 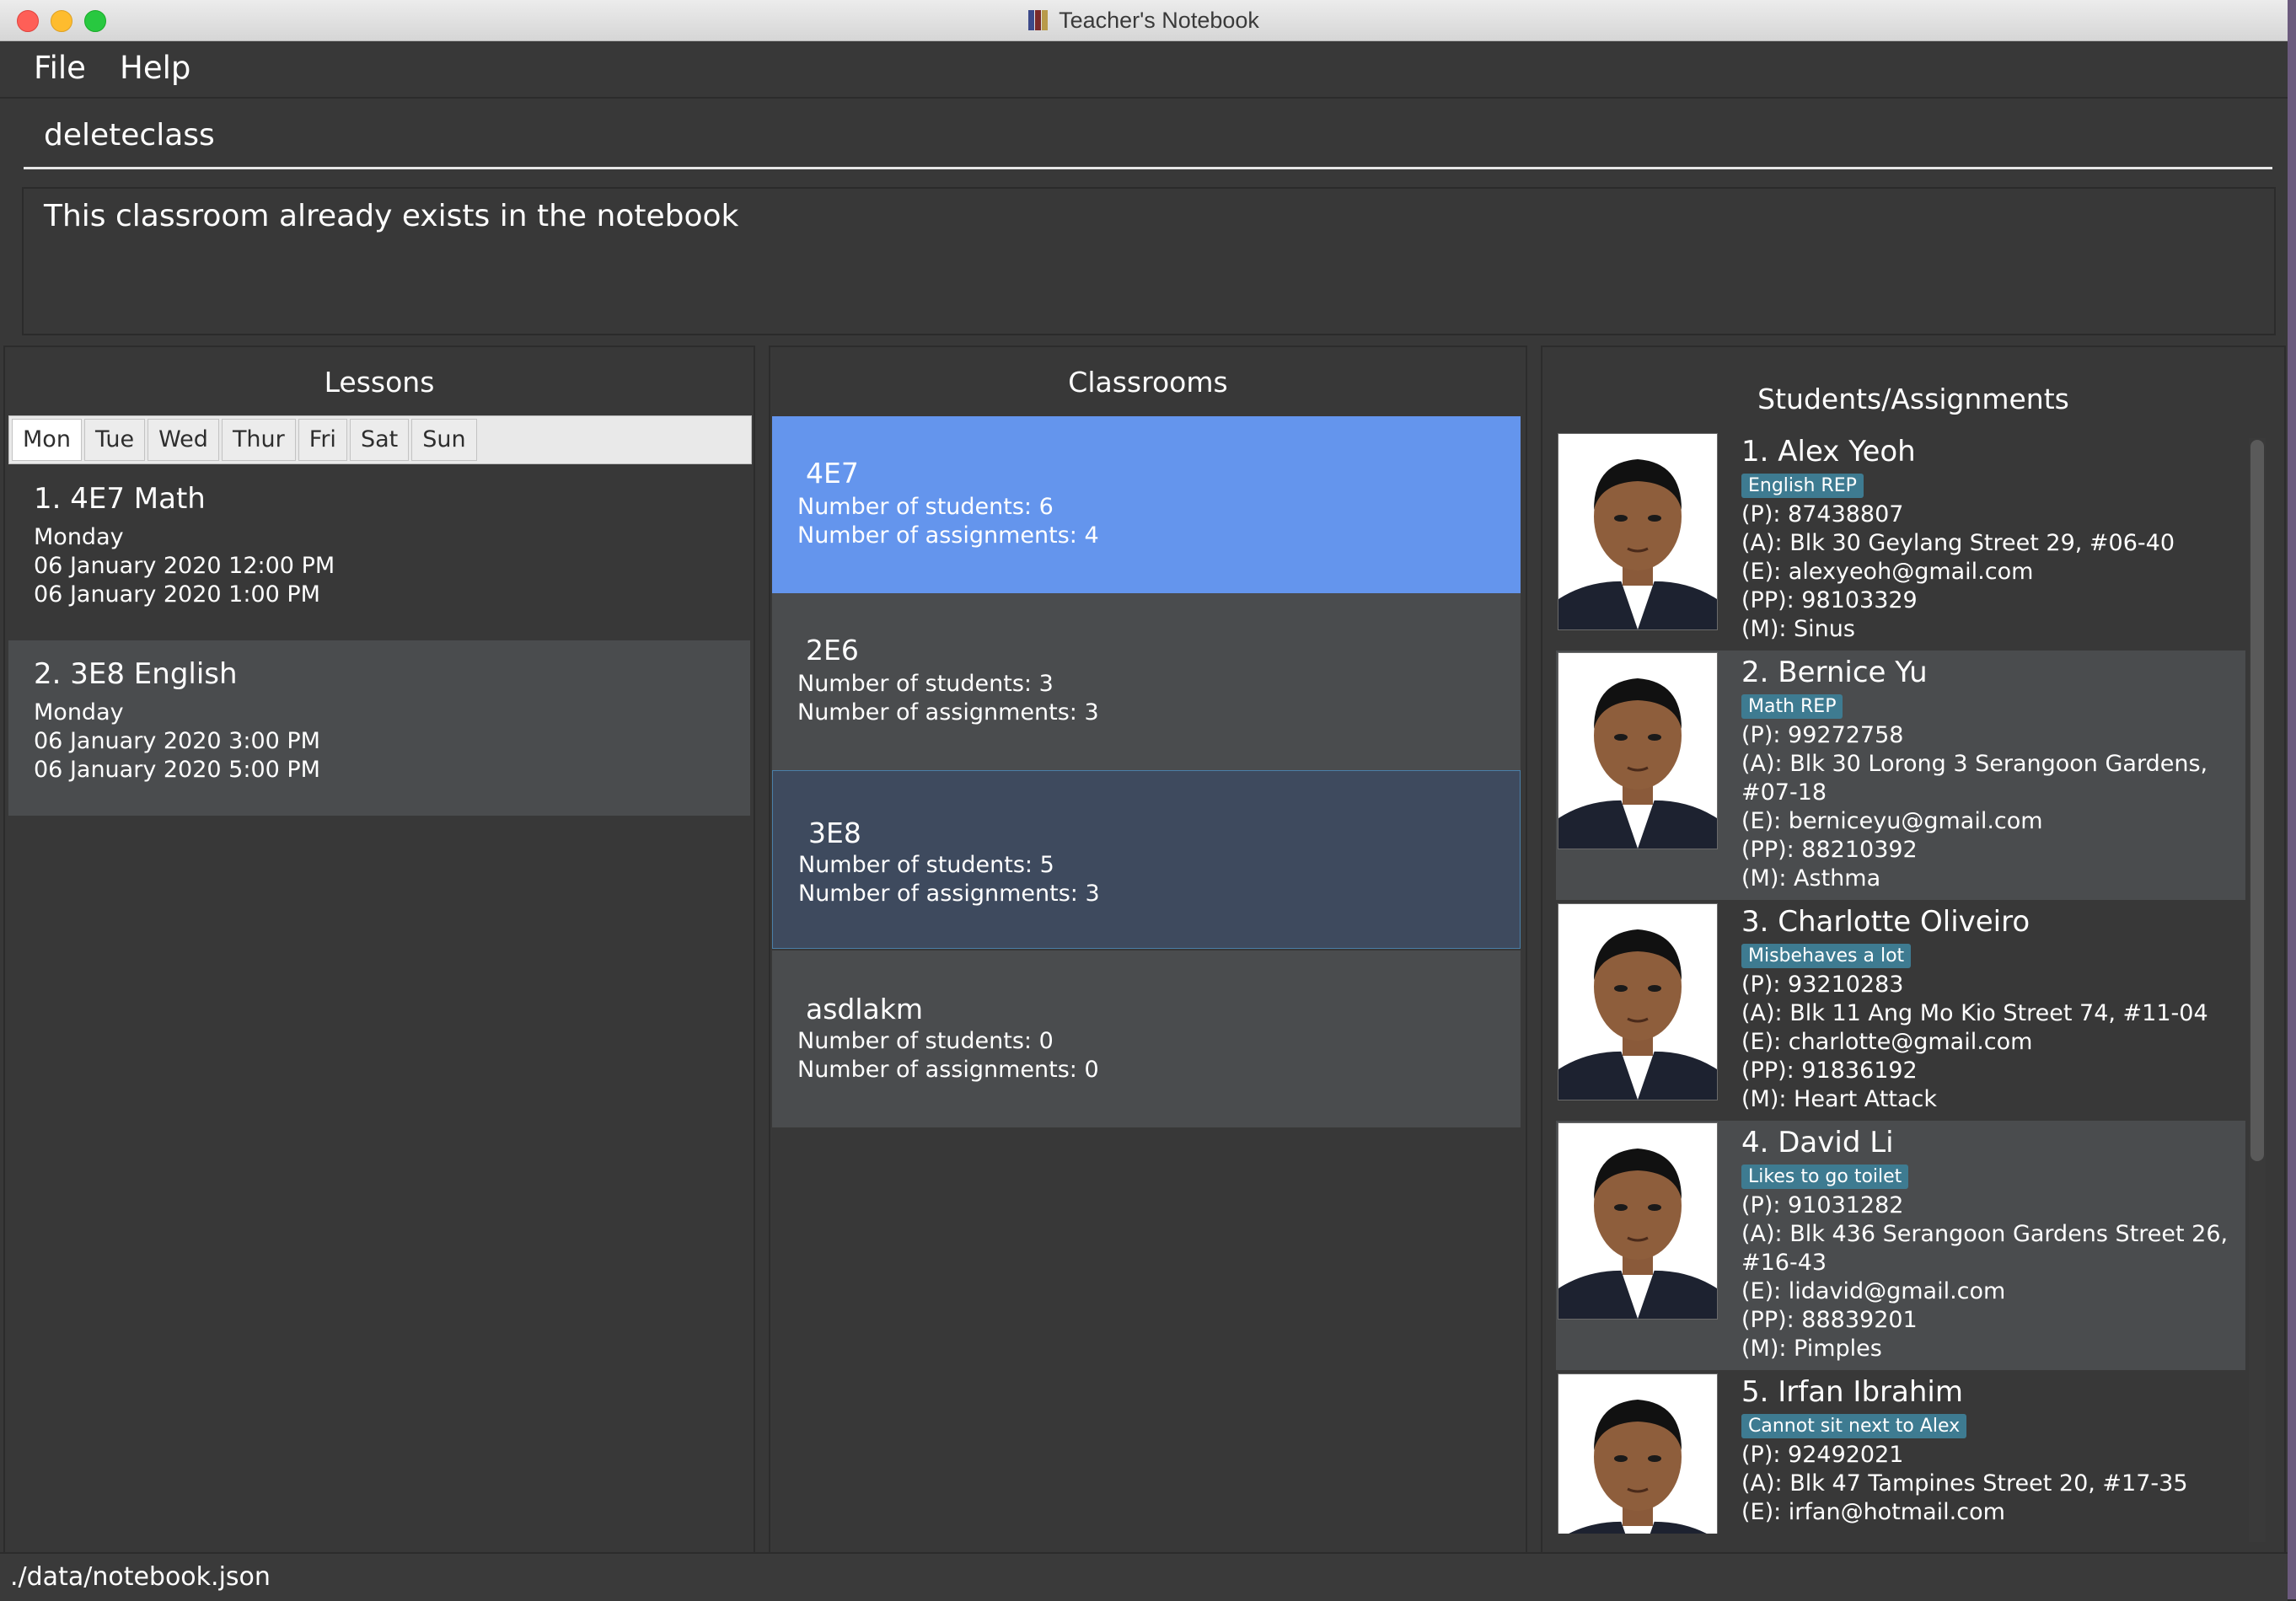 I want to click on tab-tue: Tue, so click(x=114, y=440).